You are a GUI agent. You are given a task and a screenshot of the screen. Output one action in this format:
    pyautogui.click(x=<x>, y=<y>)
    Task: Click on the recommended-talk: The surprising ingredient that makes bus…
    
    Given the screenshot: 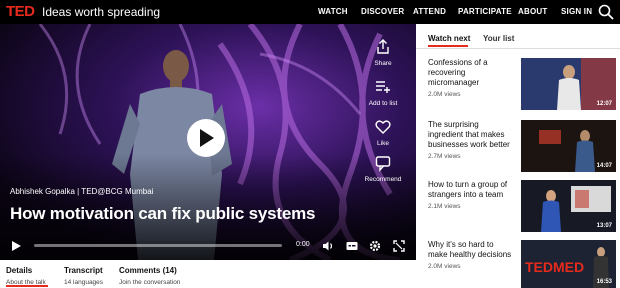 What is the action you would take?
    pyautogui.click(x=522, y=147)
    